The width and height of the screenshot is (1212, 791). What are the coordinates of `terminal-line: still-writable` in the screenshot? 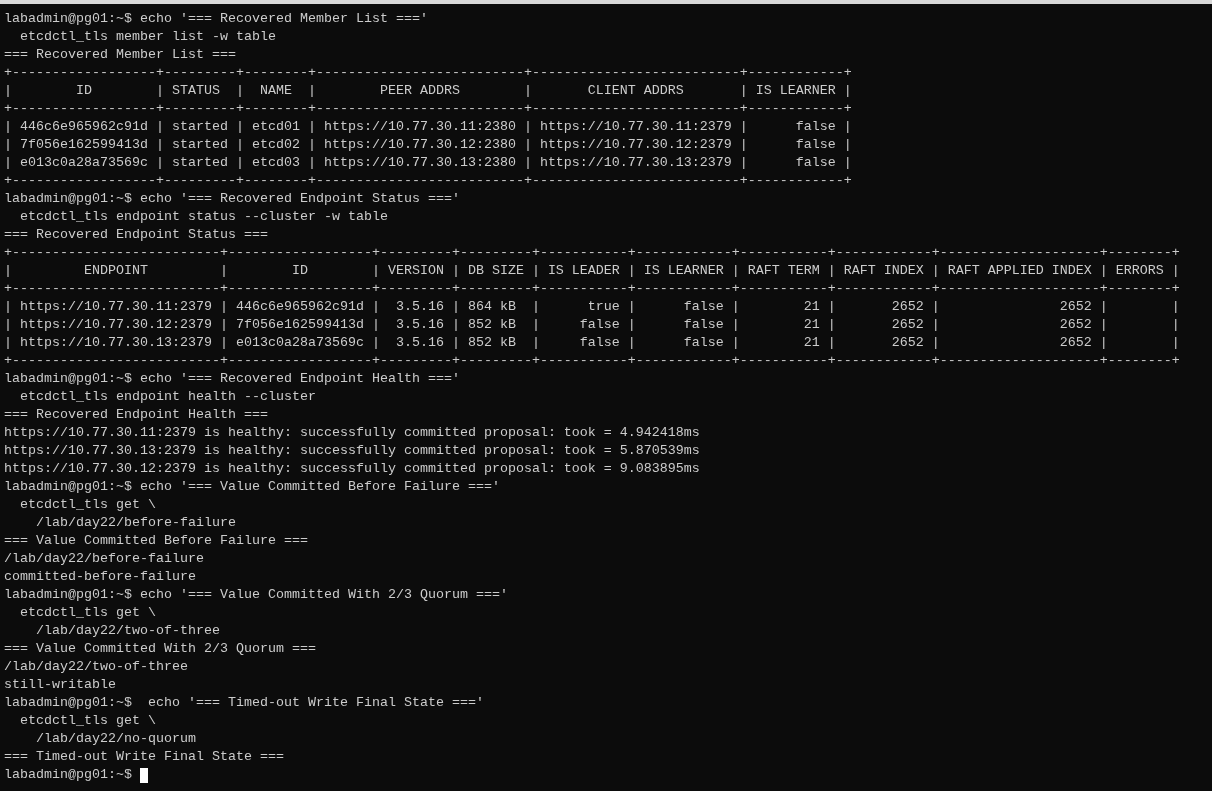 It's located at (60, 685).